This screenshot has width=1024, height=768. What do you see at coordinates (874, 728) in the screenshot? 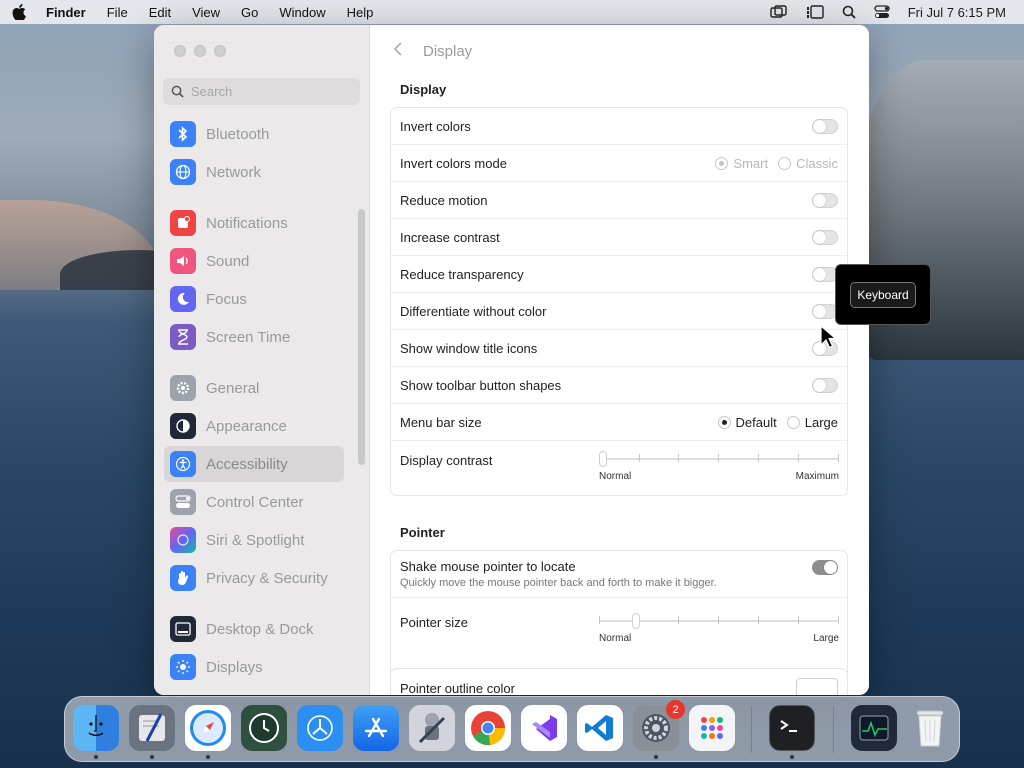
I see `activity-monitor-icon` at bounding box center [874, 728].